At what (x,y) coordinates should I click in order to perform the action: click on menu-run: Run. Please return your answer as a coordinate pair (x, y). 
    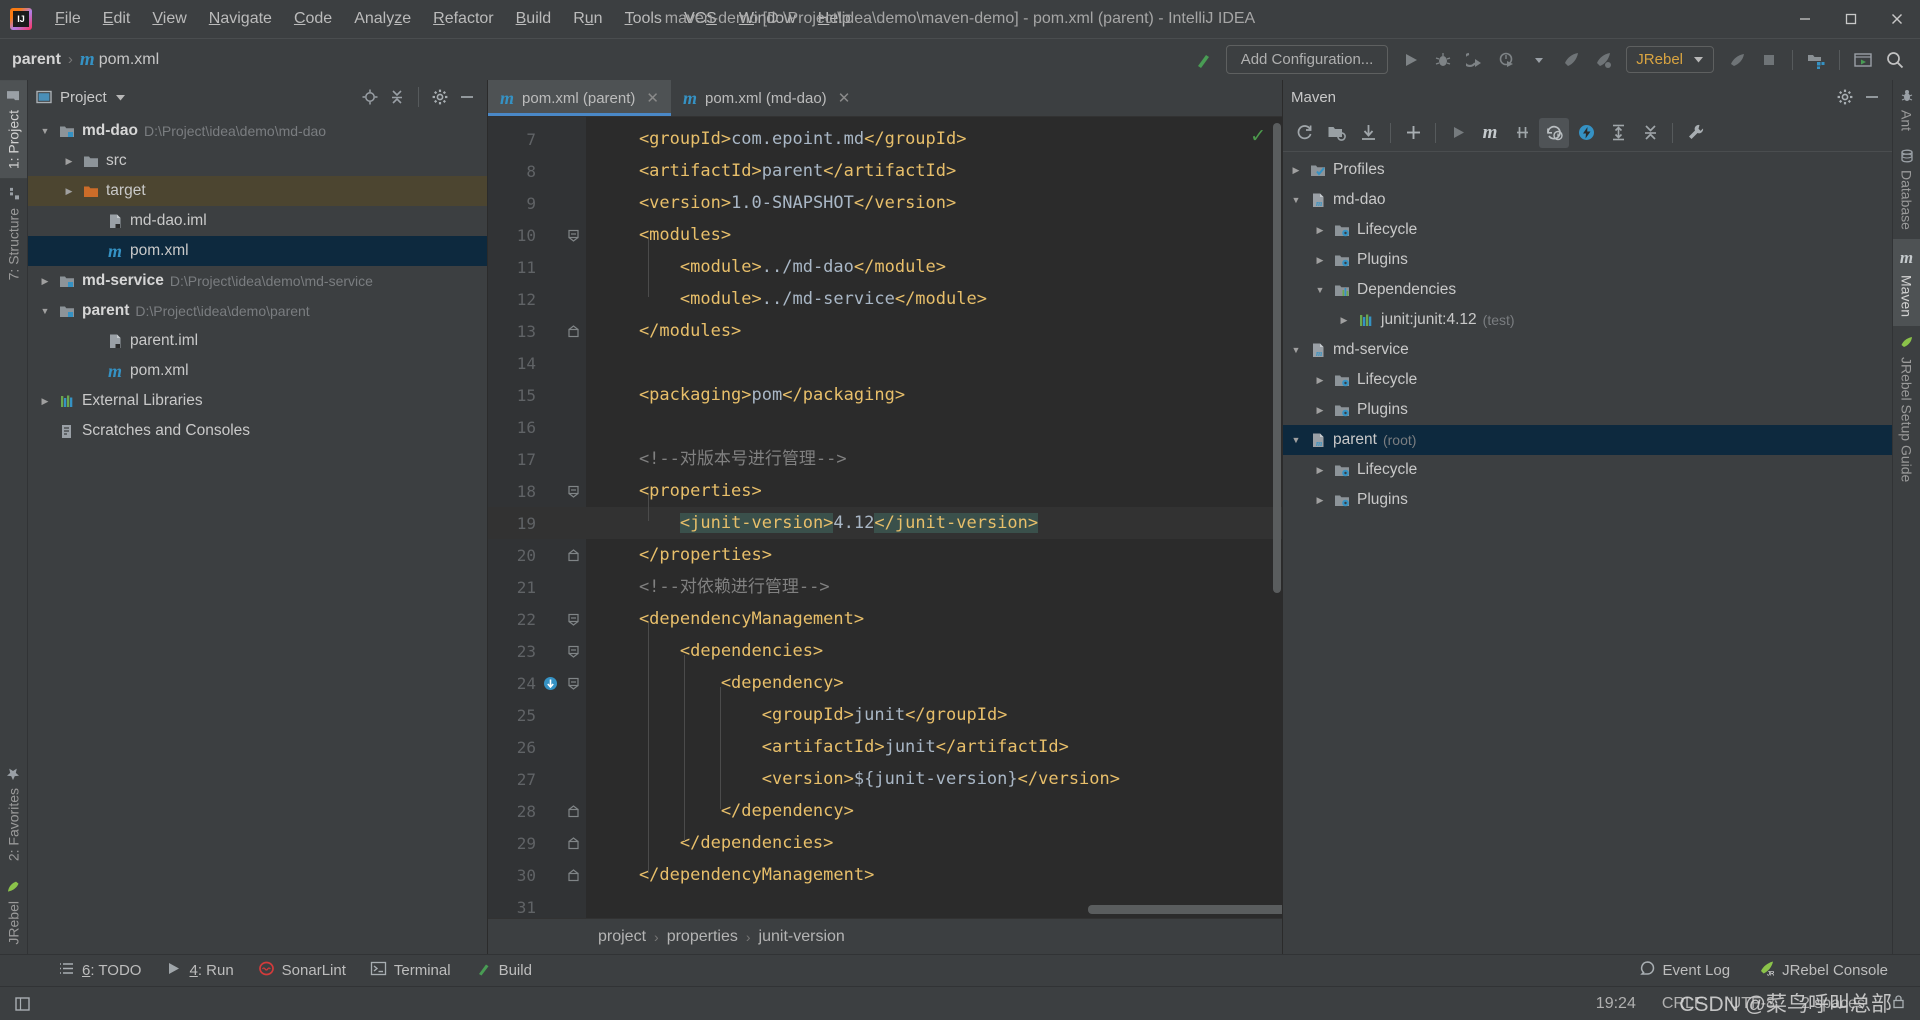
    Looking at the image, I should click on (587, 19).